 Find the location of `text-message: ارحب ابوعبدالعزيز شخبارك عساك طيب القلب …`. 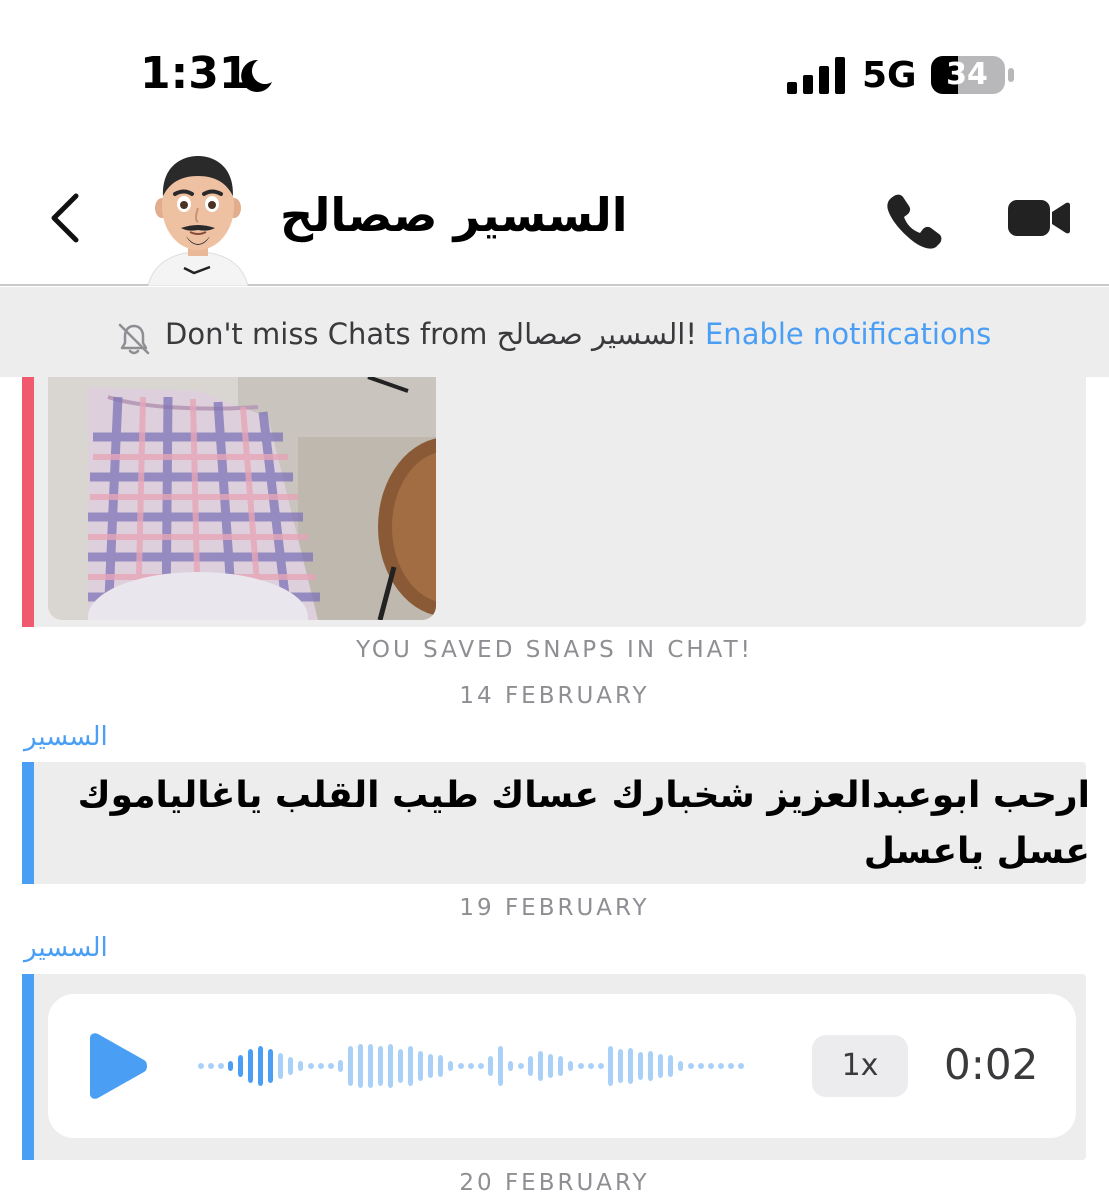

text-message: ارحب ابوعبدالعزيز شخبارك عساك طيب القلب … is located at coordinates (556, 823).